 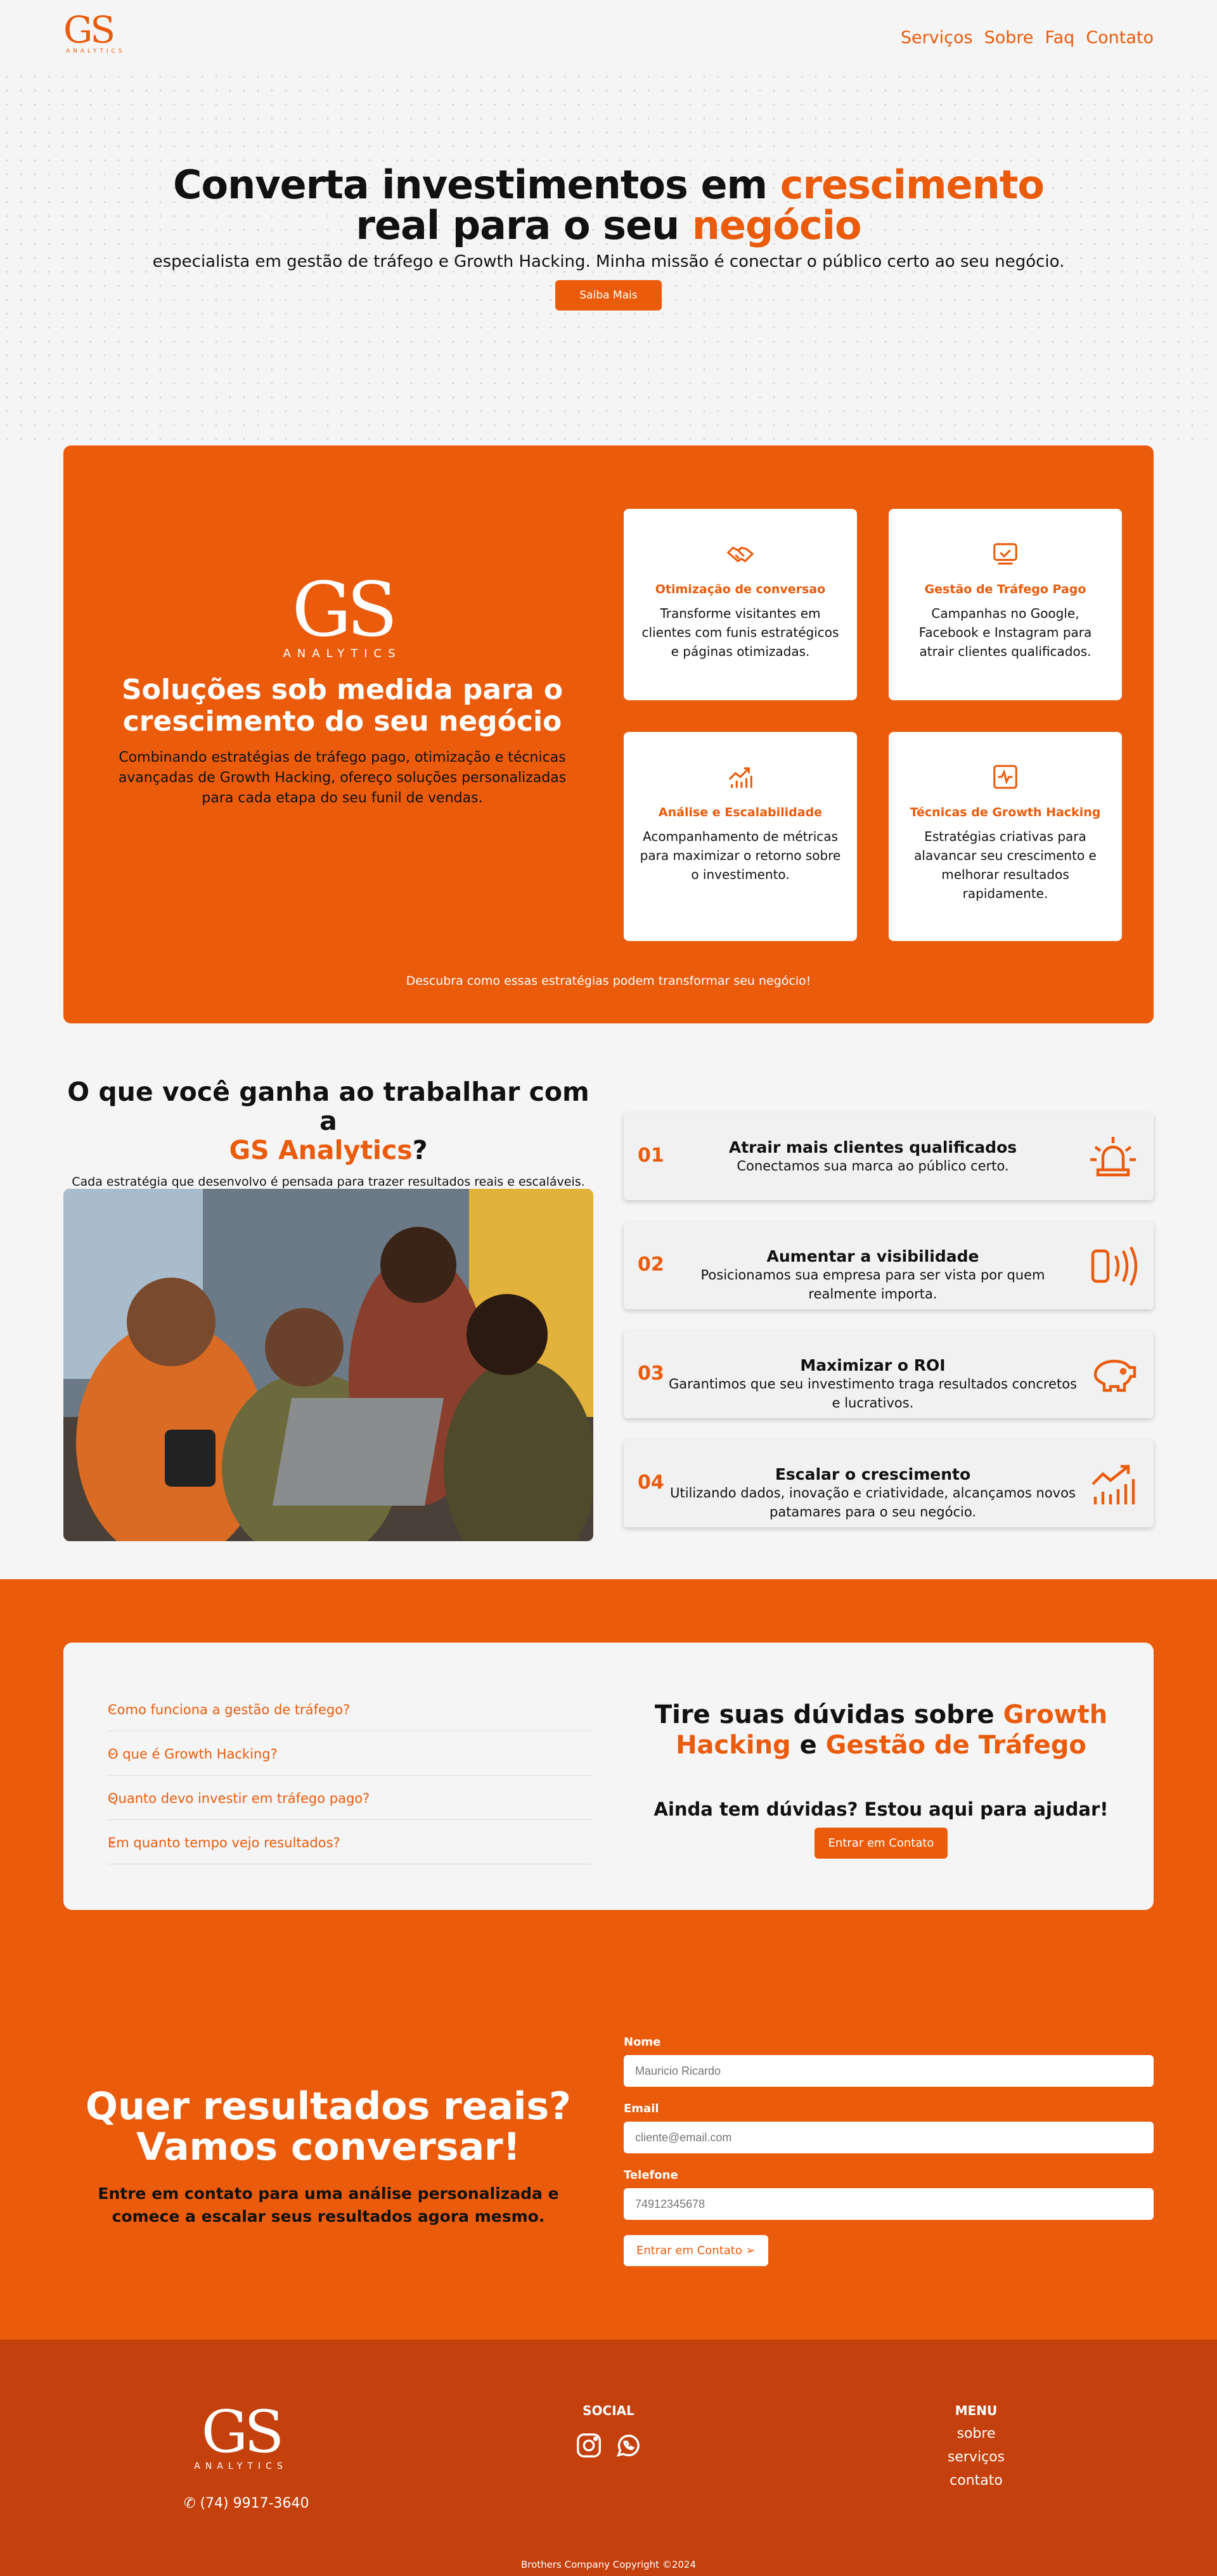 I want to click on main-nav: Serviços Sobre Faq Contato, so click(x=1027, y=38).